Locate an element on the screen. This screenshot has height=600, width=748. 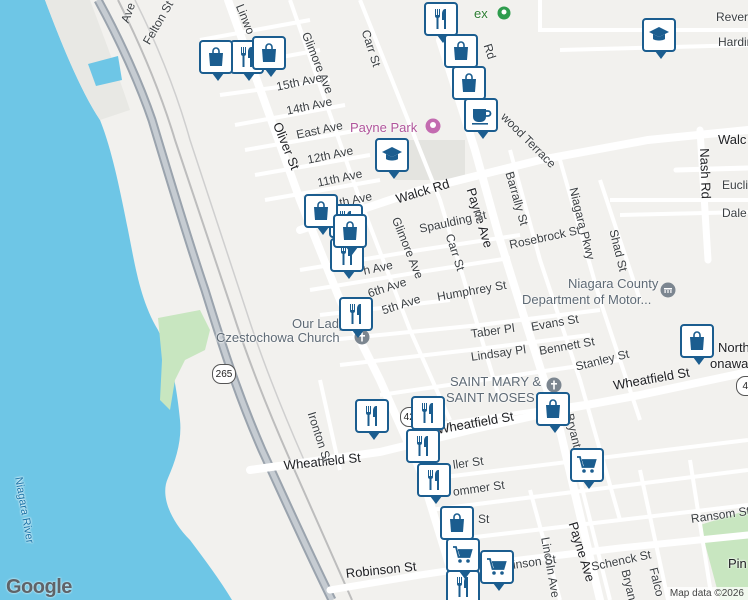
label-payne-park: Payne Park is located at coordinates (383, 127).